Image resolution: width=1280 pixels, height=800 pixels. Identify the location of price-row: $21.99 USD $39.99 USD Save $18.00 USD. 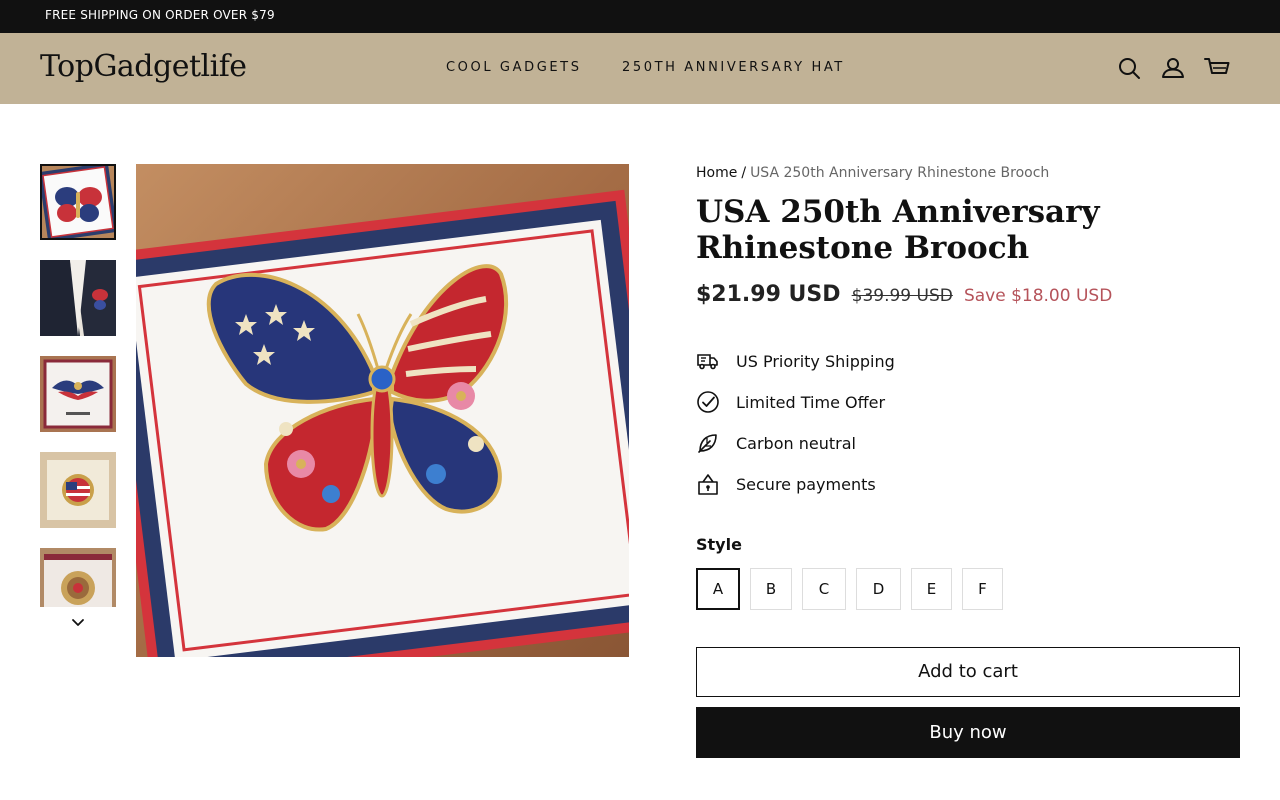
(904, 294).